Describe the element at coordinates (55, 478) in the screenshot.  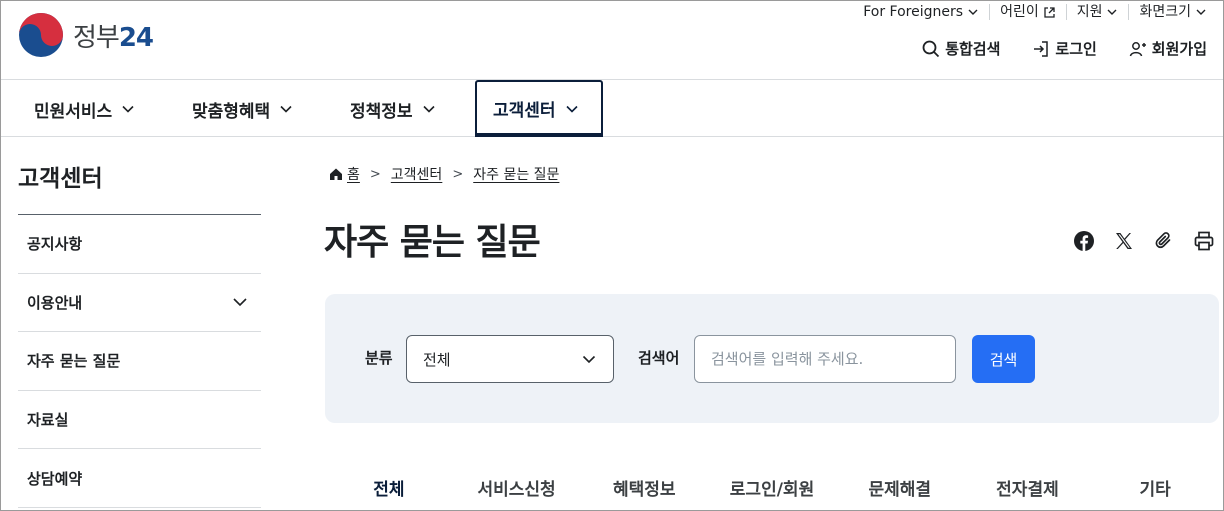
I see `side-nav-label: 상담예약` at that location.